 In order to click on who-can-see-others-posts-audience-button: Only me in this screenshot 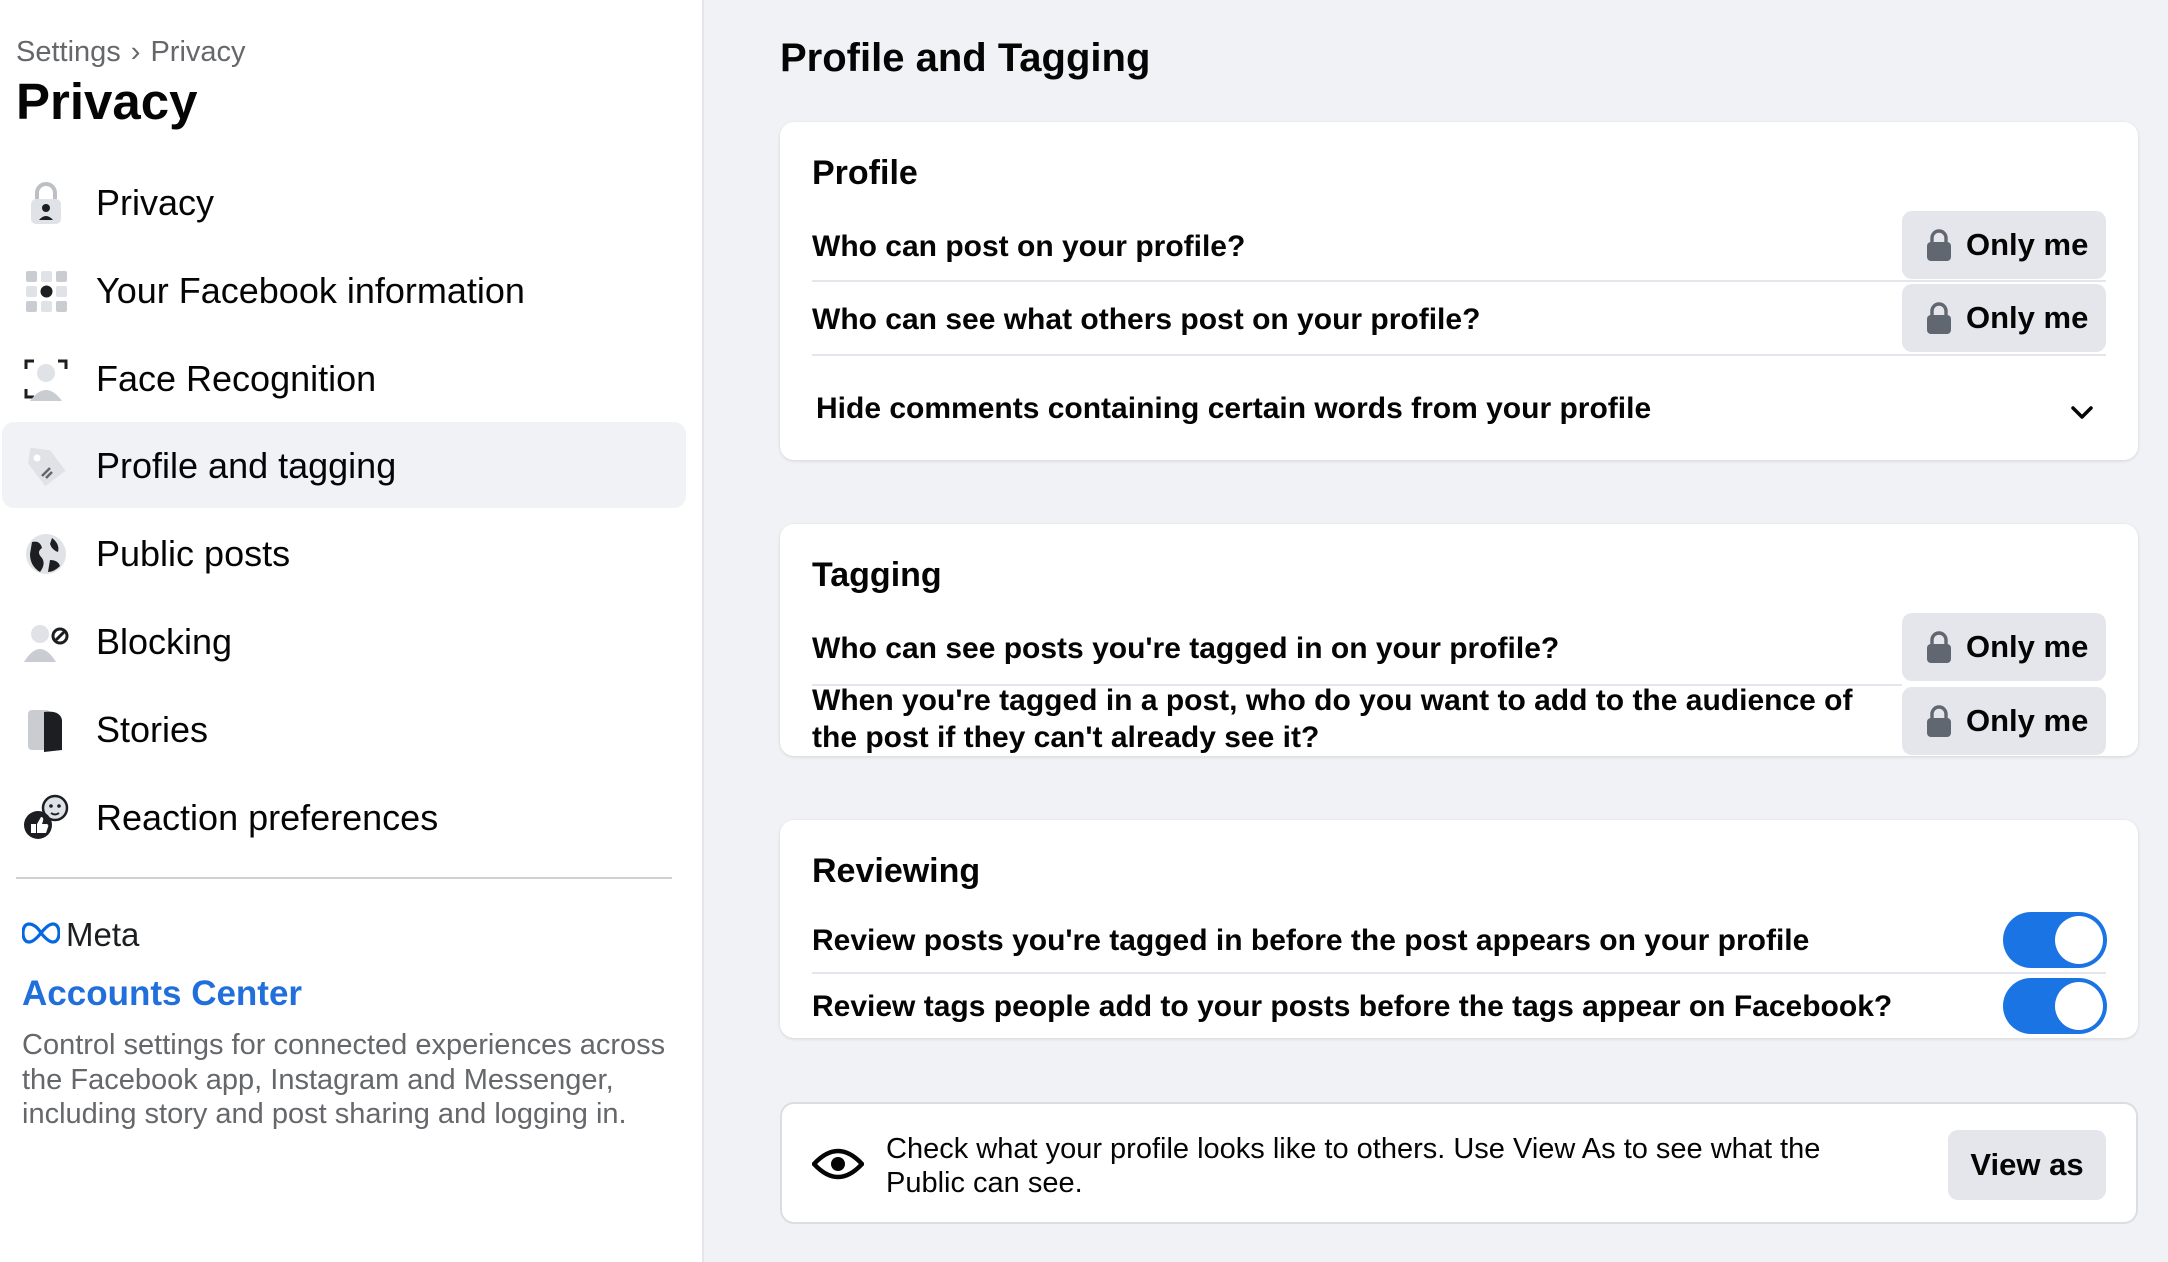, I will do `click(2004, 318)`.